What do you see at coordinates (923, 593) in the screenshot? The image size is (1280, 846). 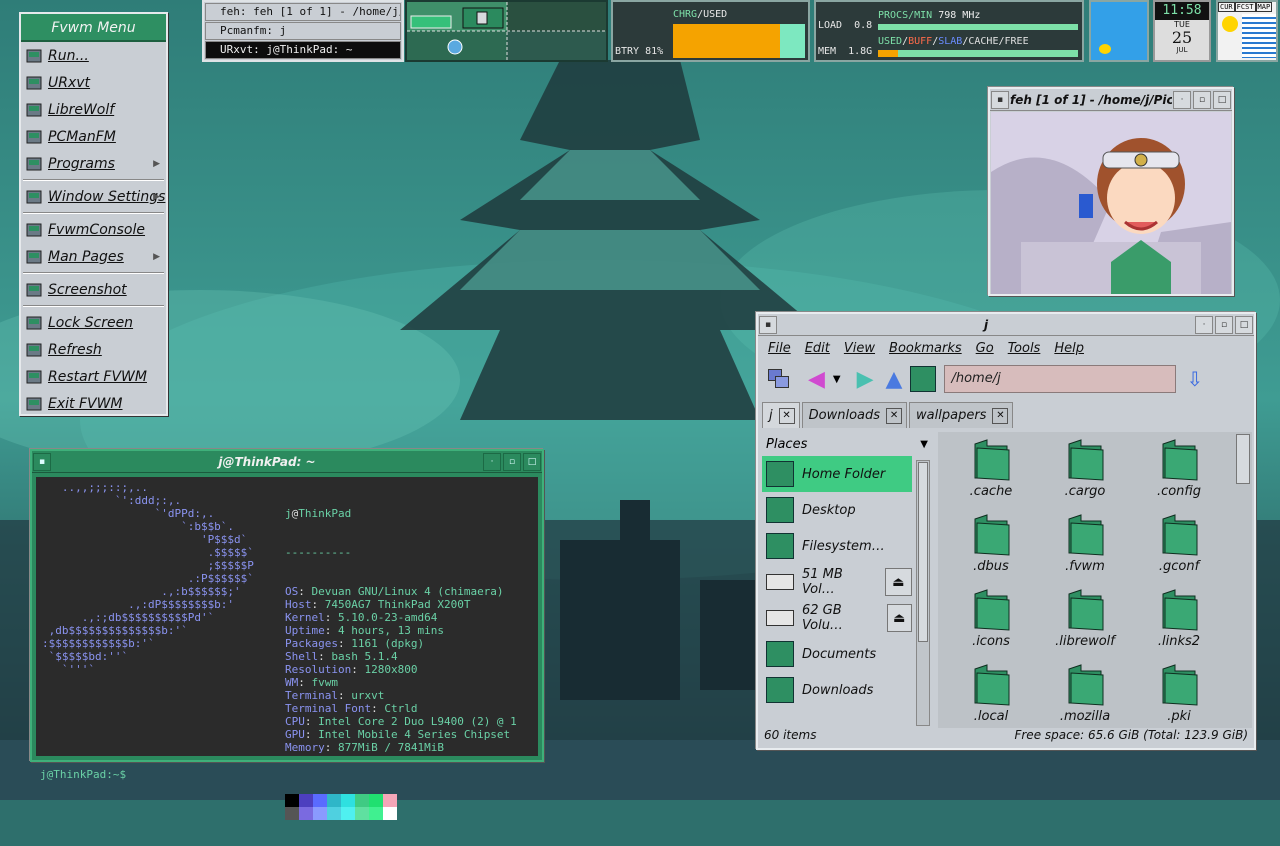 I see `sidebar-scrollbar` at bounding box center [923, 593].